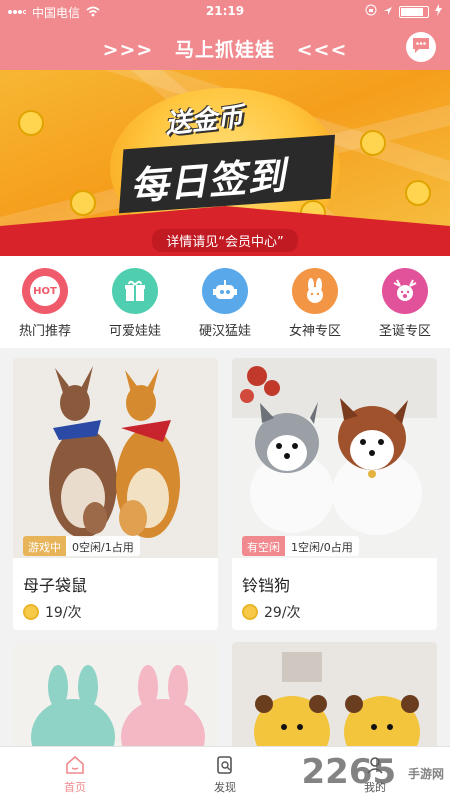 Image resolution: width=450 pixels, height=800 pixels. I want to click on category-goddess: 女神专区, so click(315, 308).